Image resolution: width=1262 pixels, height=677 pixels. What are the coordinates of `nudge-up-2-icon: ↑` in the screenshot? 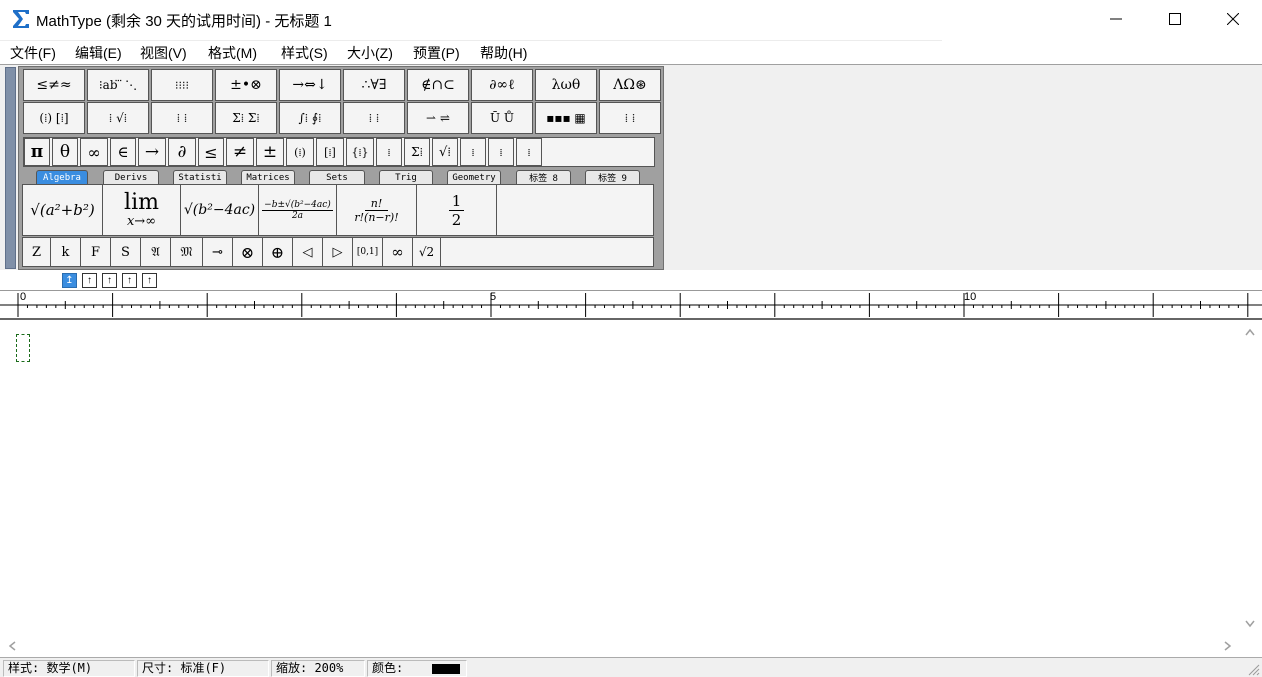 It's located at (109, 280).